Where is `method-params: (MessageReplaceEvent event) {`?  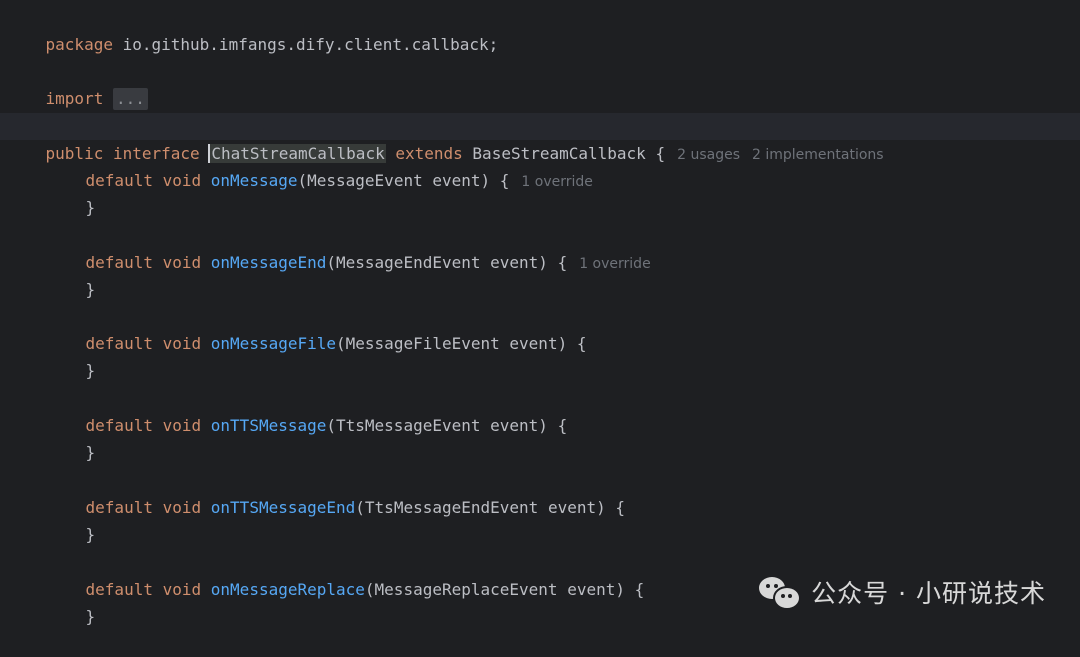
method-params: (MessageReplaceEvent event) { is located at coordinates (504, 589).